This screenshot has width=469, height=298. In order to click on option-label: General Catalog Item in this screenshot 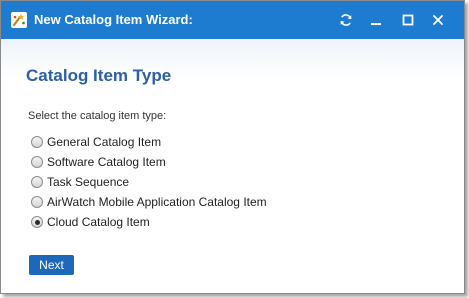, I will do `click(104, 142)`.